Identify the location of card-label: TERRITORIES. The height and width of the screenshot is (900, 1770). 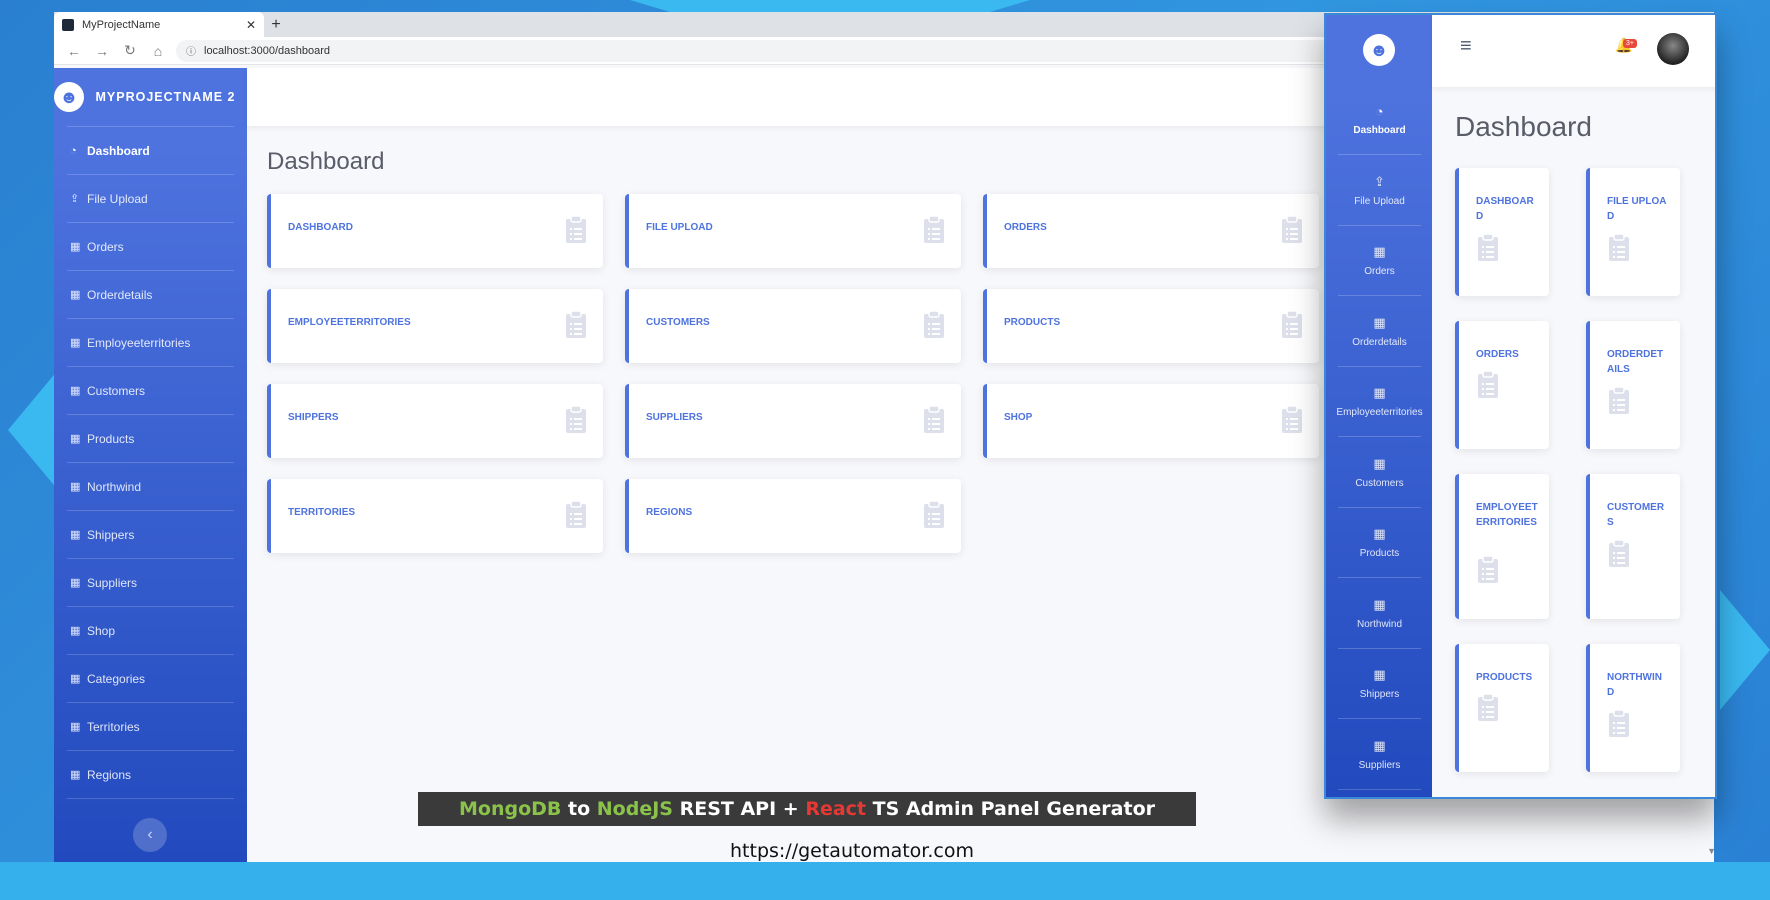
(322, 512).